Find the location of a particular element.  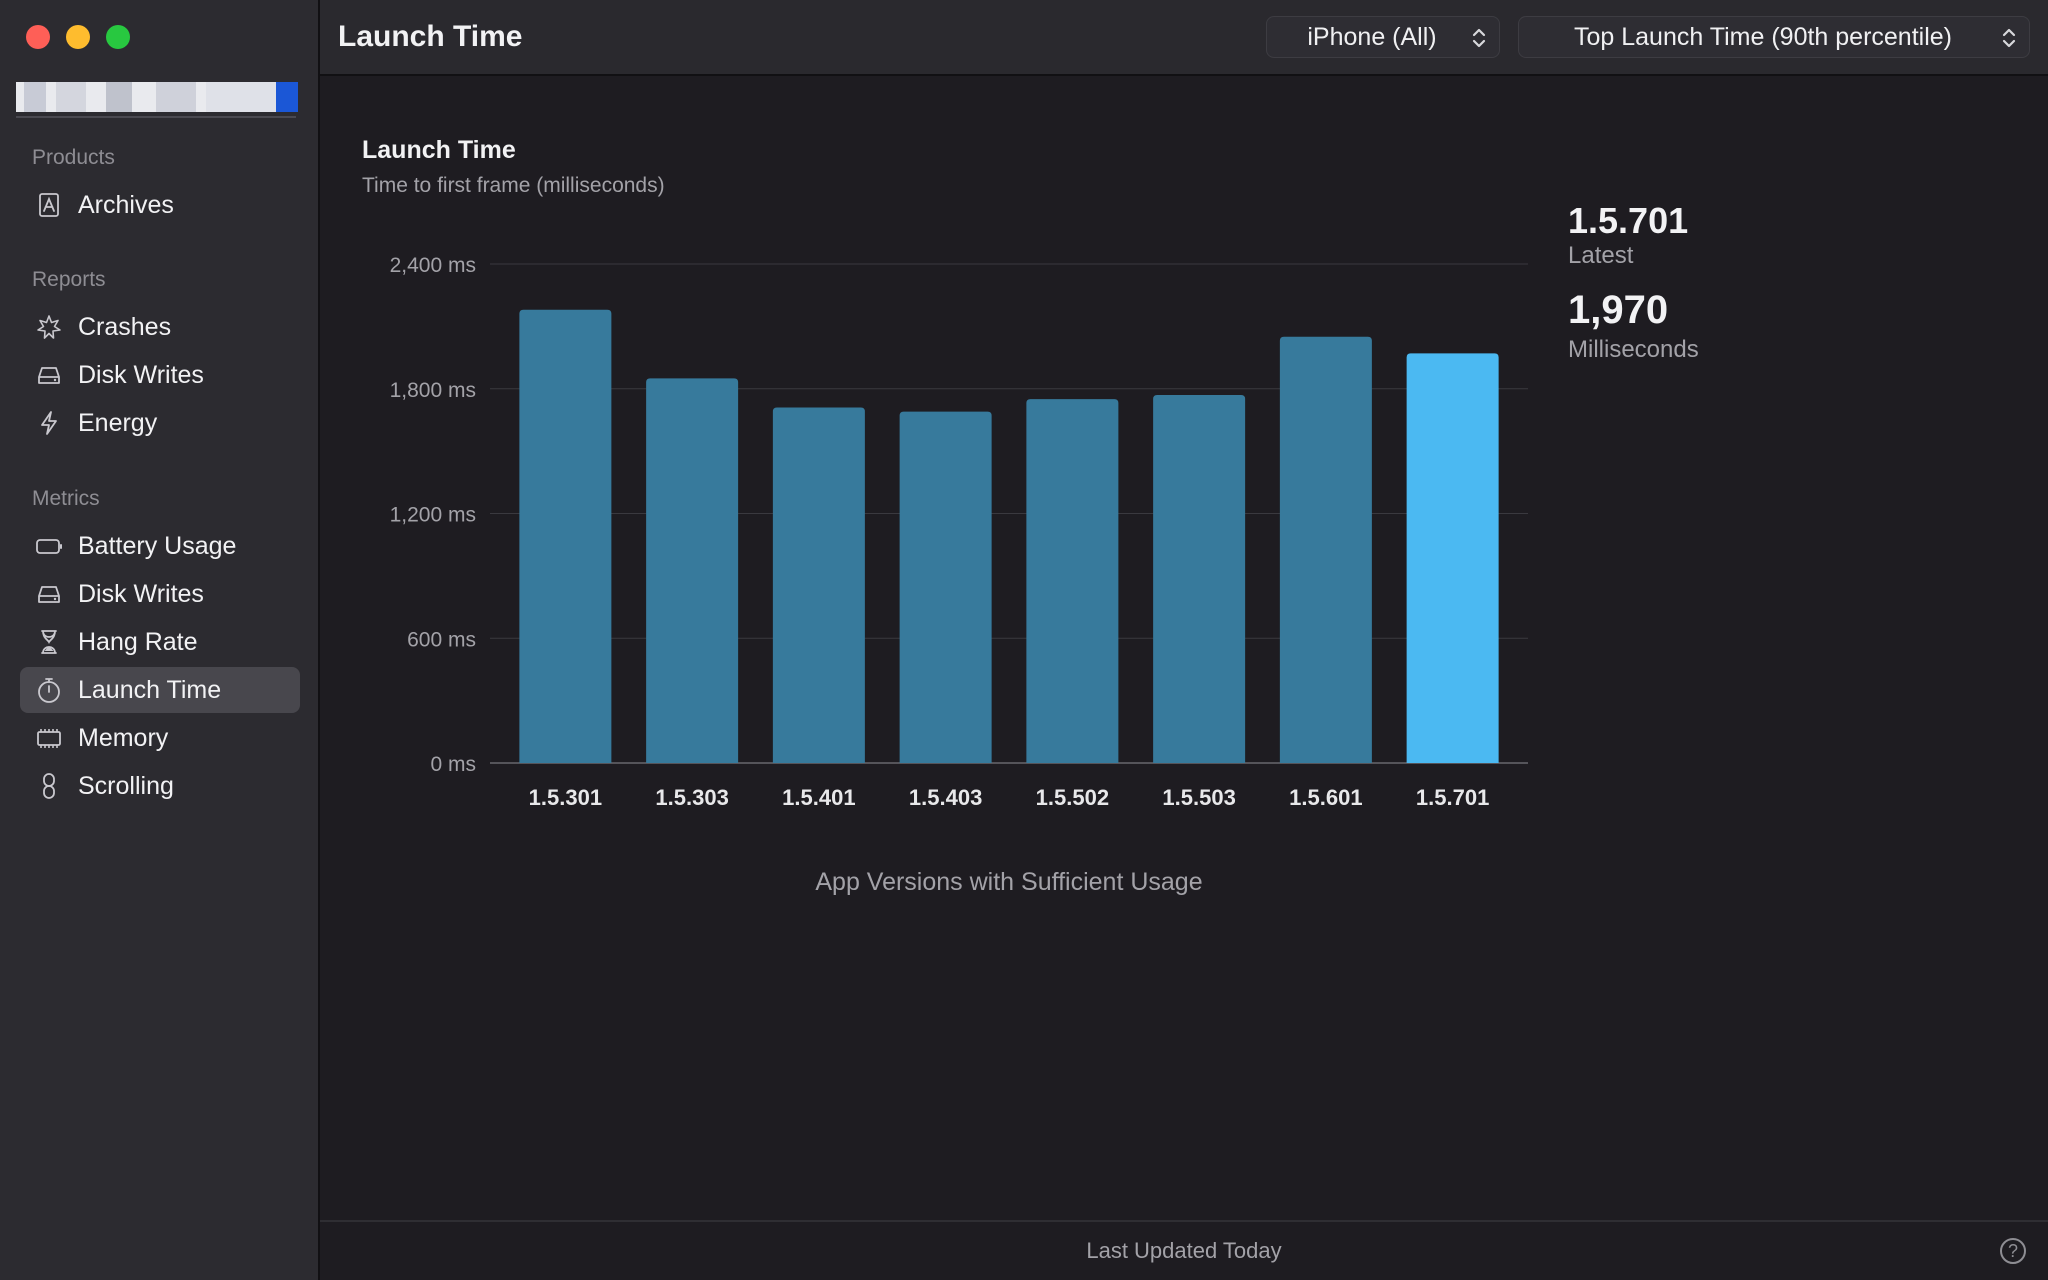

latest-value: 1,970 is located at coordinates (1618, 310).